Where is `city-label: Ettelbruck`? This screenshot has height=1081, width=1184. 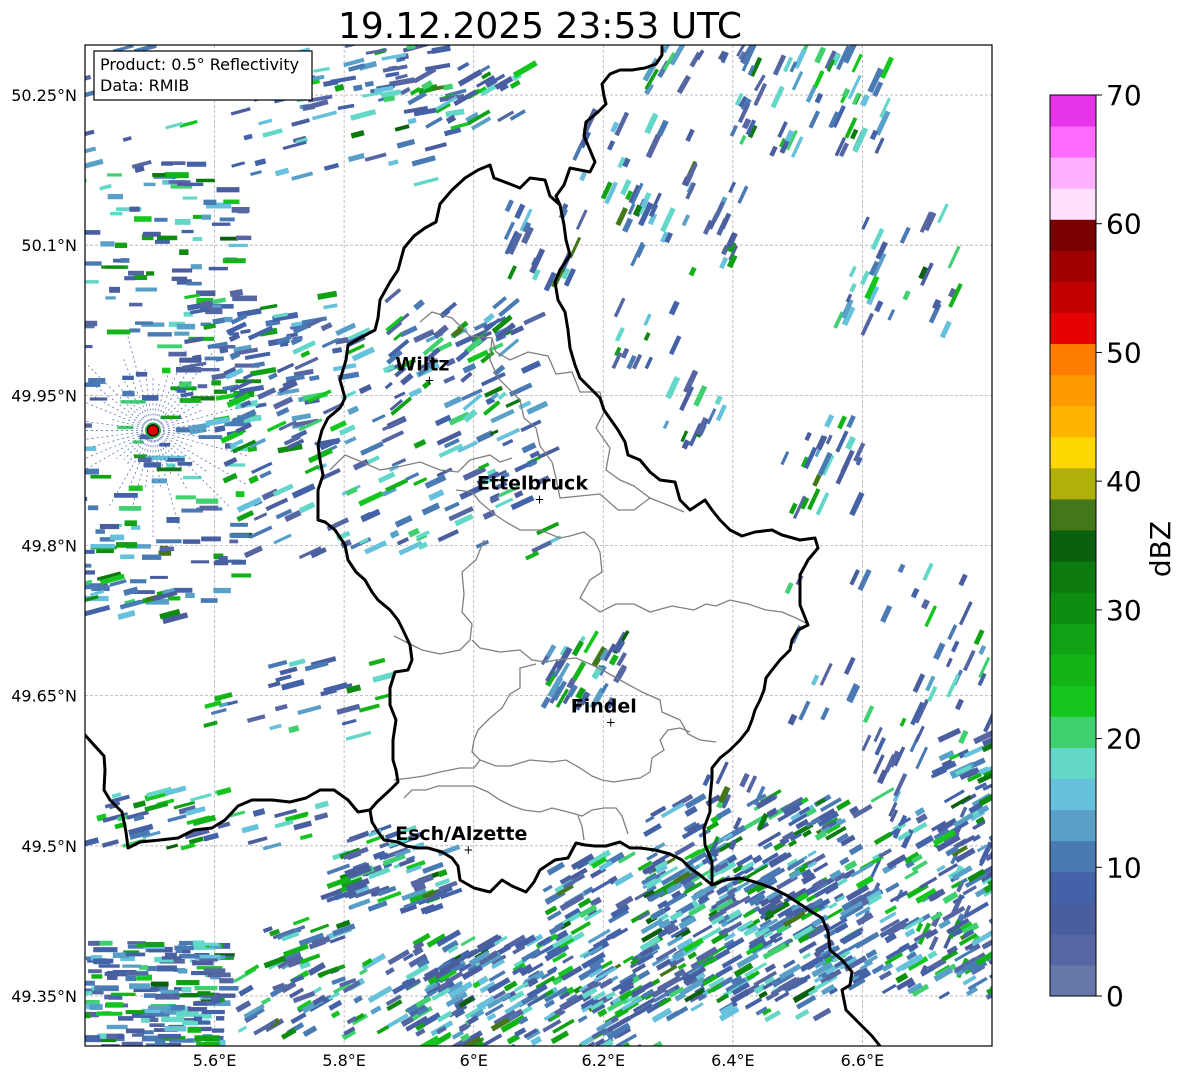
city-label: Ettelbruck is located at coordinates (532, 483).